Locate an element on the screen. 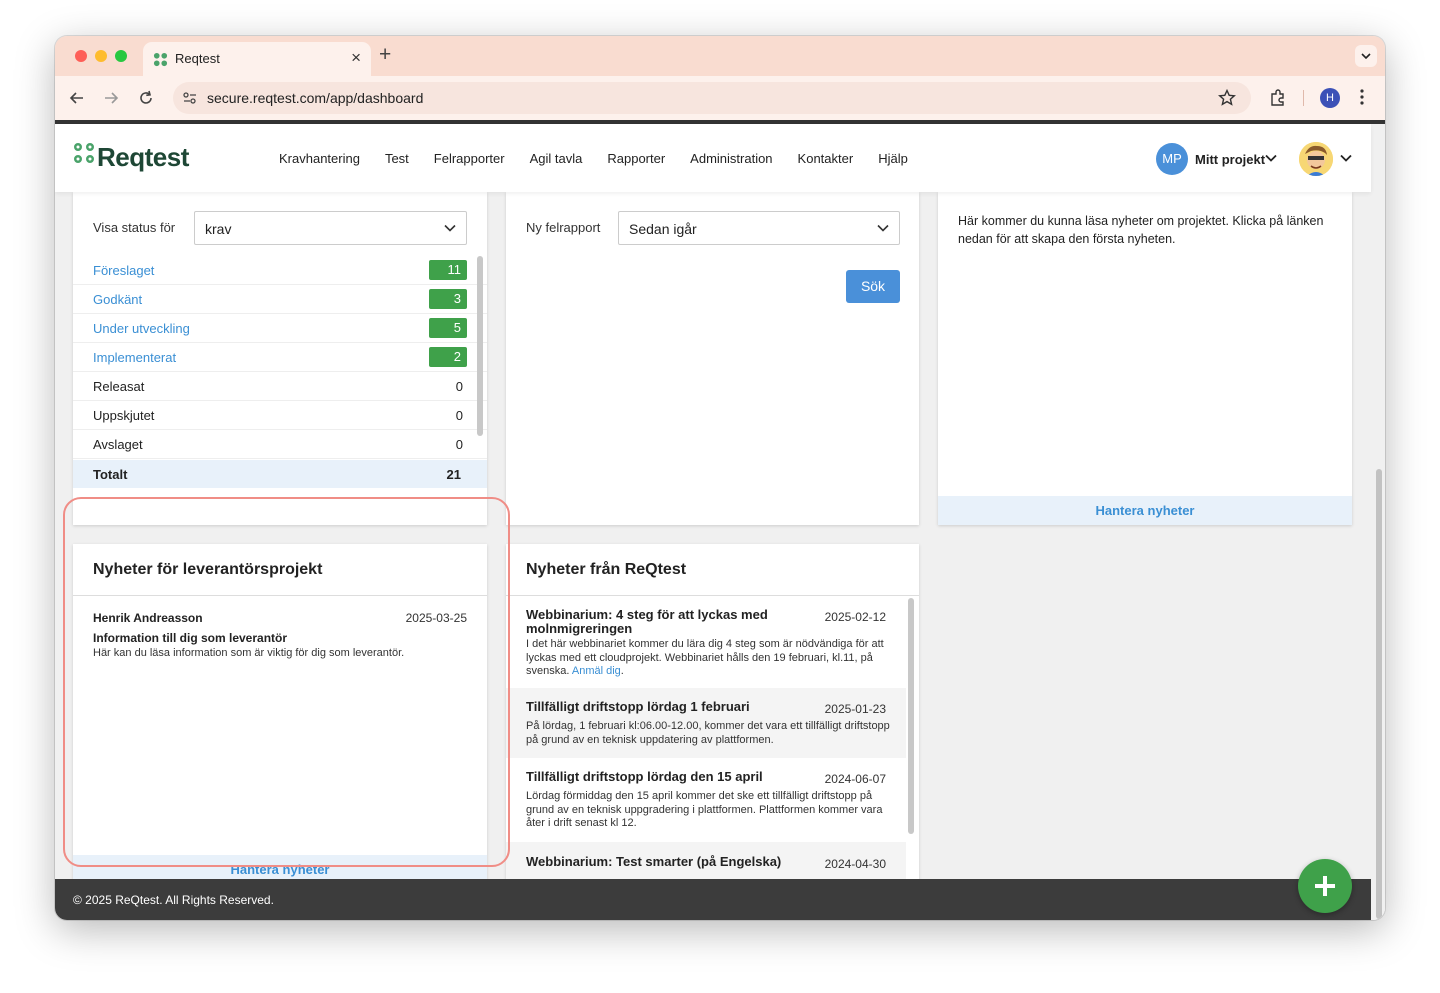 Image resolution: width=1440 pixels, height=993 pixels. nav-test: Test is located at coordinates (397, 158).